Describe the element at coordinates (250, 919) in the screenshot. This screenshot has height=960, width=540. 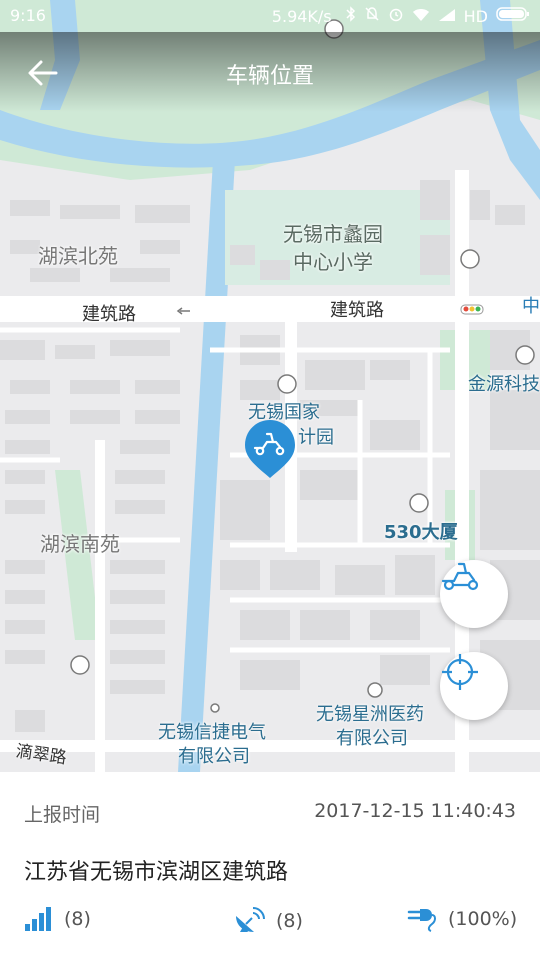
I see `satellite-dish-icon` at that location.